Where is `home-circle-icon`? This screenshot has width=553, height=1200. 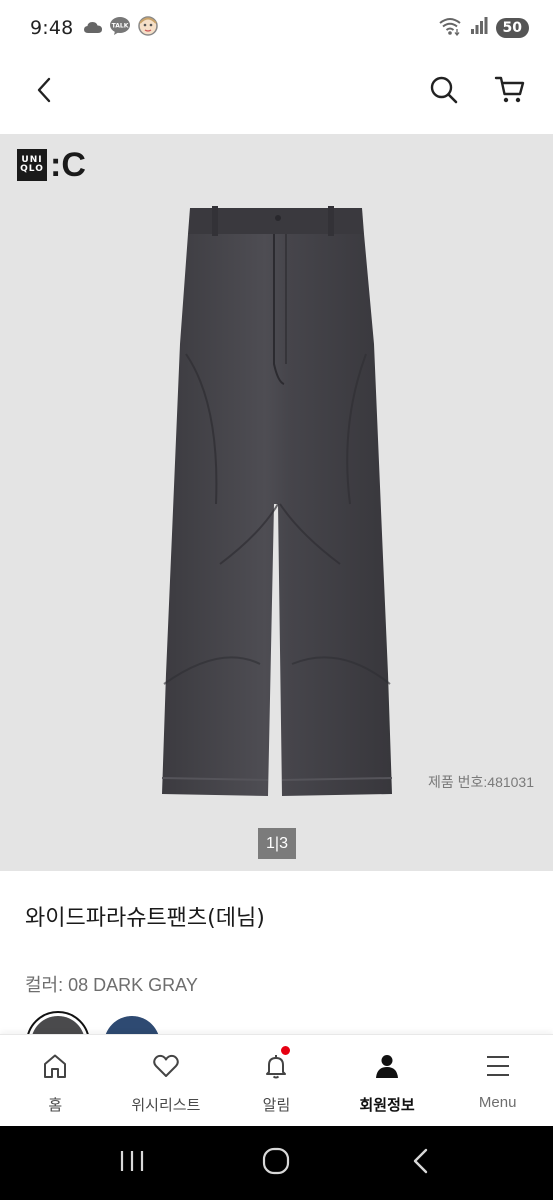
home-circle-icon is located at coordinates (276, 1163).